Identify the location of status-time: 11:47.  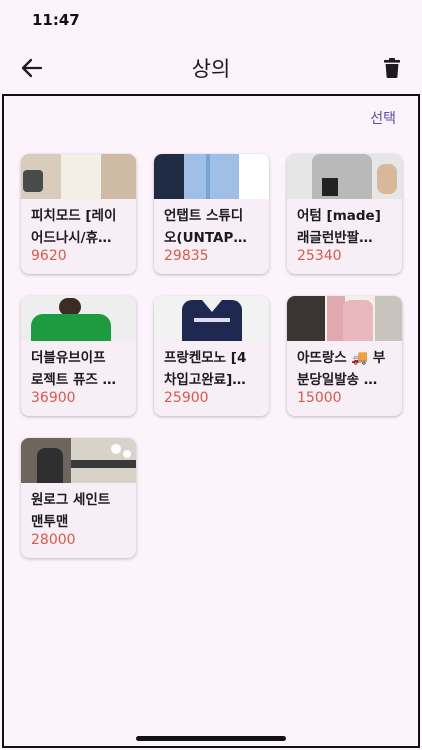
(56, 20).